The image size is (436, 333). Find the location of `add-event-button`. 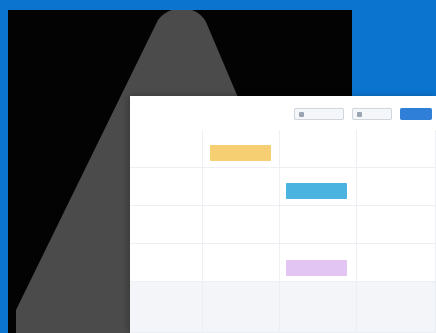

add-event-button is located at coordinates (416, 114).